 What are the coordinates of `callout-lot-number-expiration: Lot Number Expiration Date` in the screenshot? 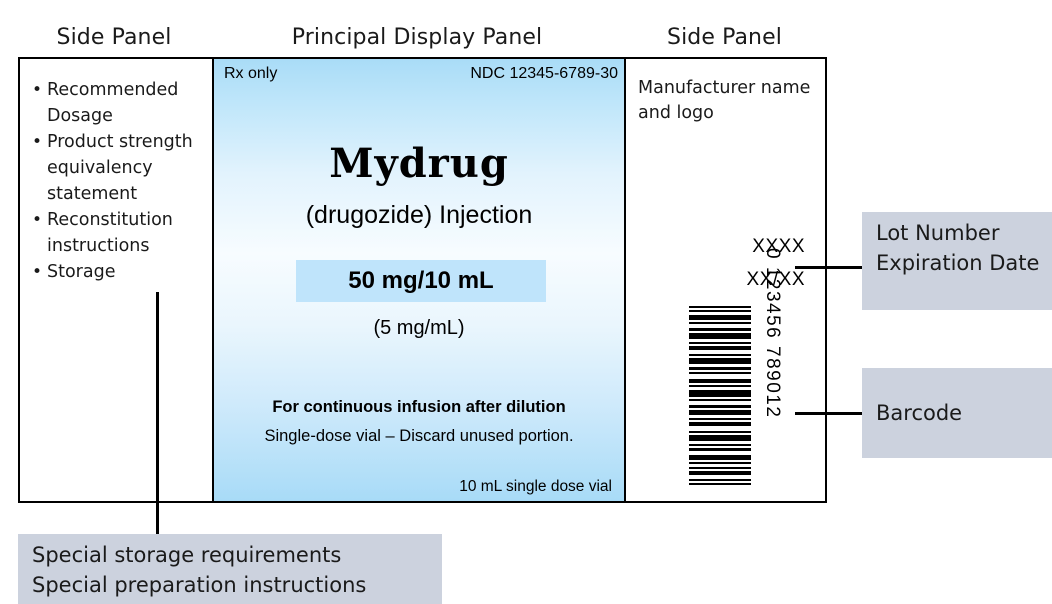 It's located at (957, 261).